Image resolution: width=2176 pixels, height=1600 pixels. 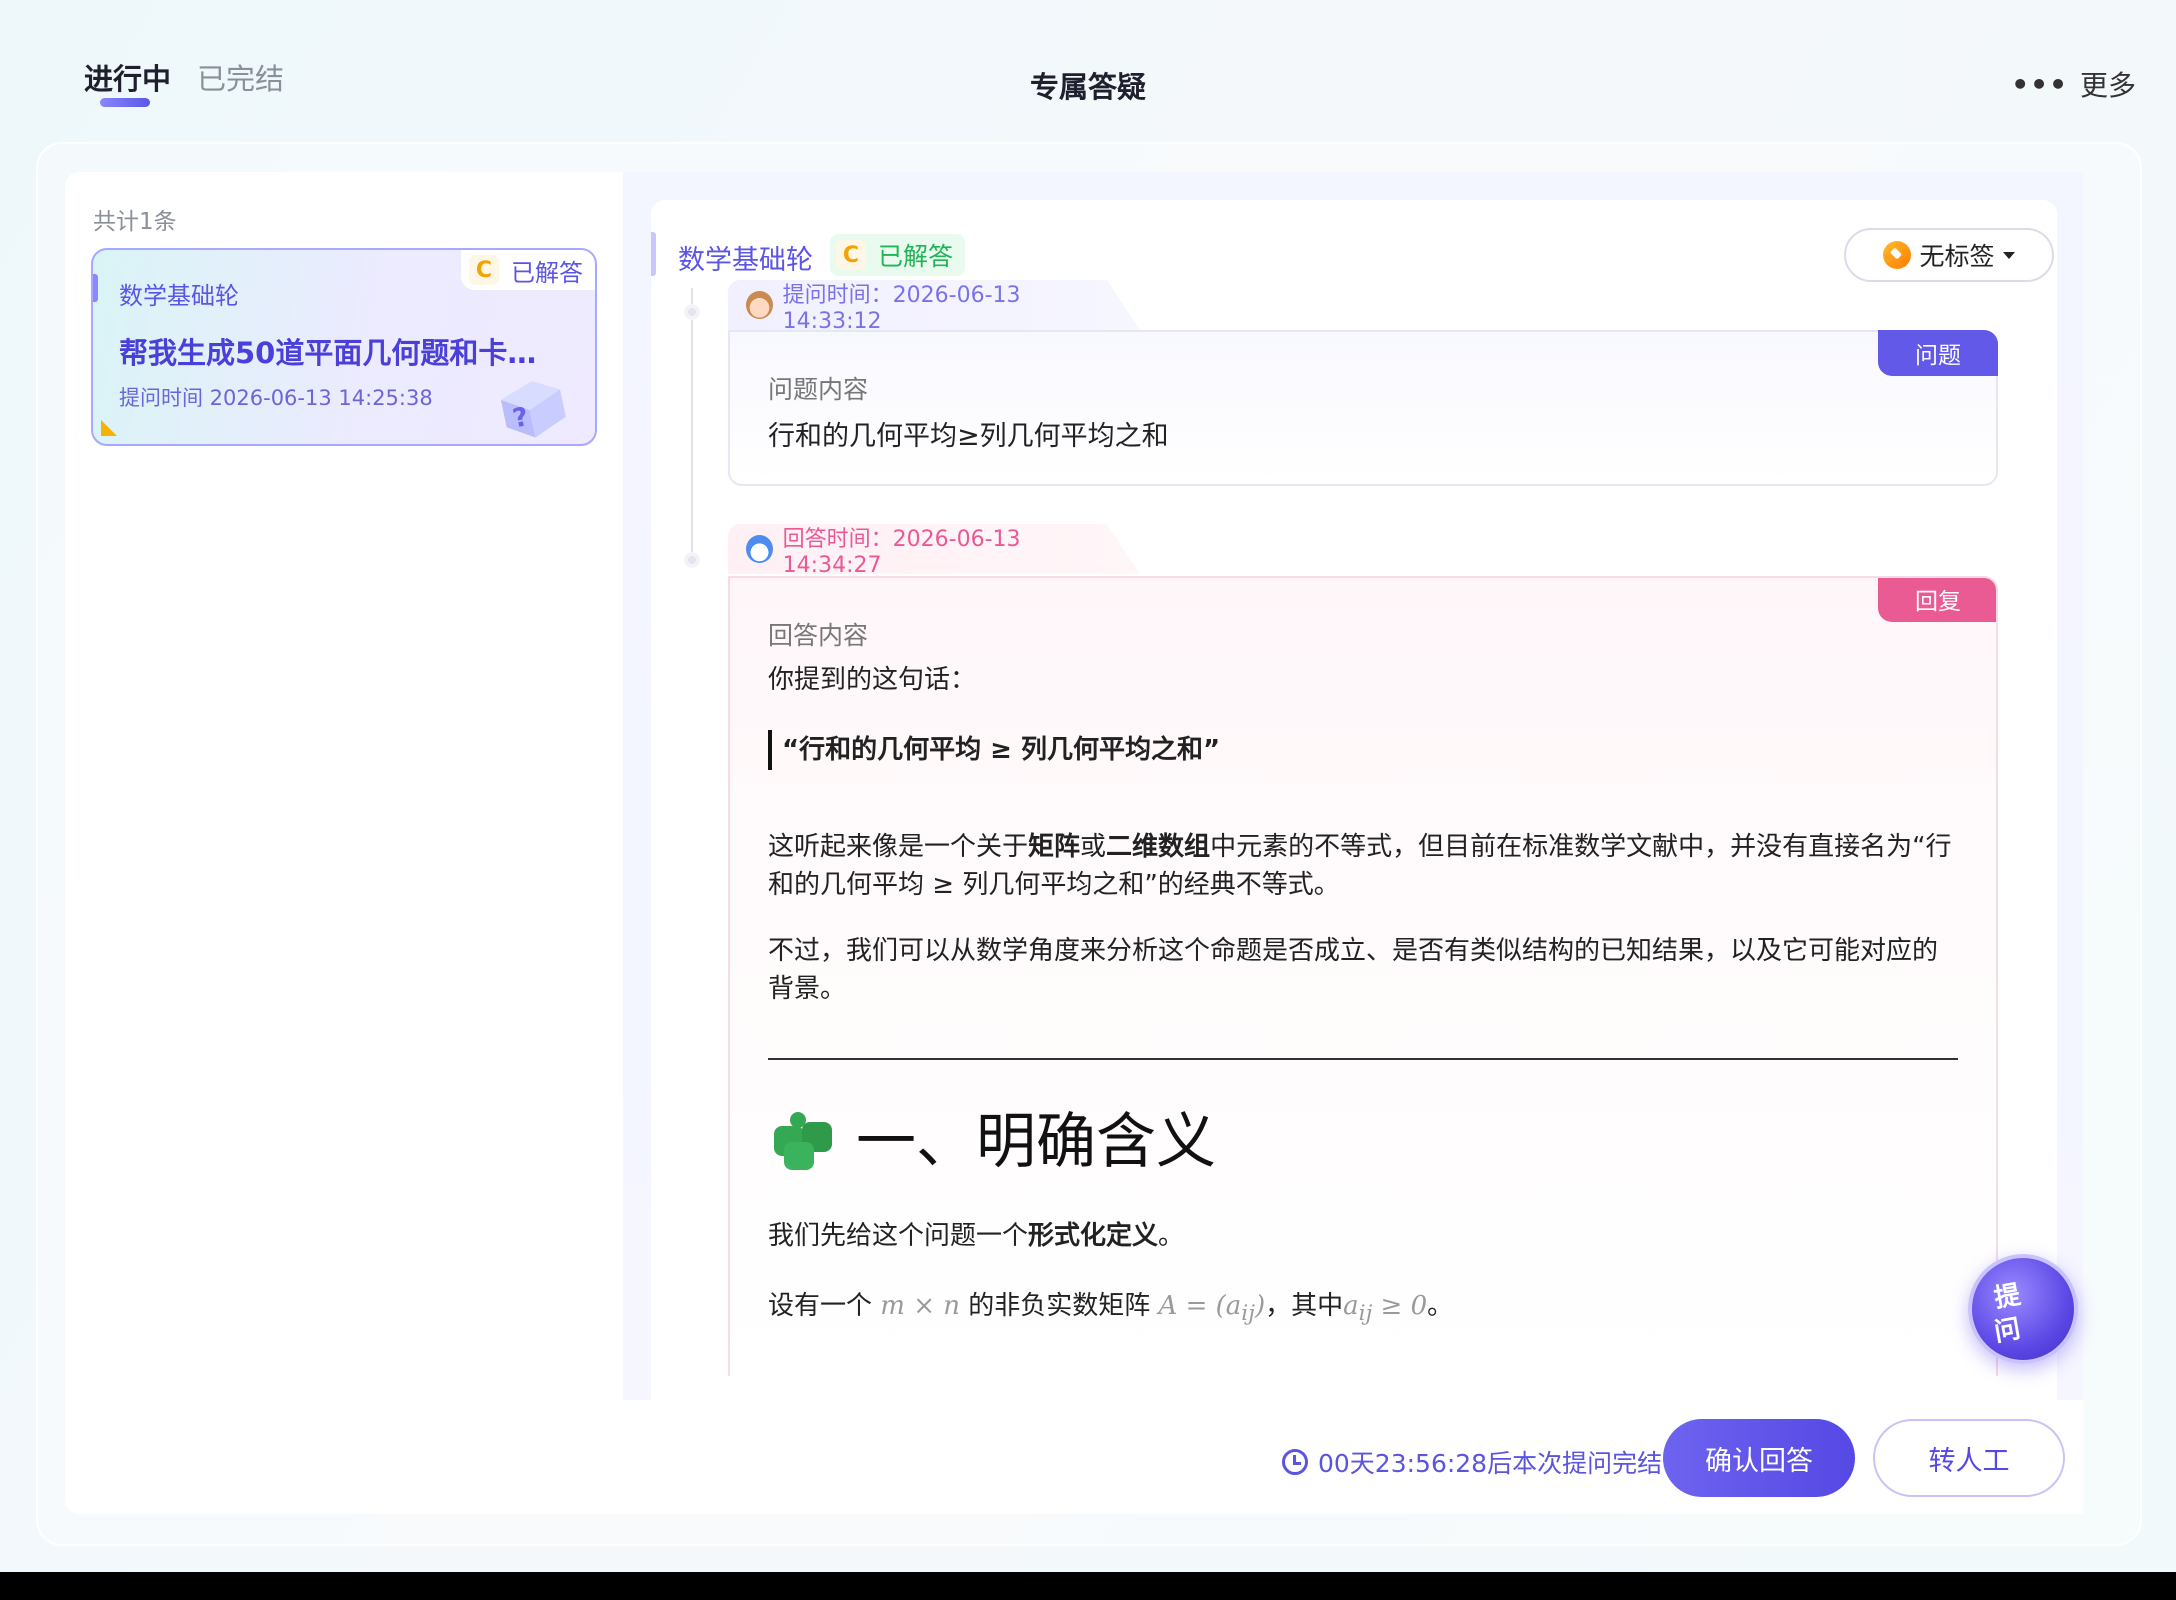 What do you see at coordinates (547, 272) in the screenshot?
I see `question-status-text: 已解答` at bounding box center [547, 272].